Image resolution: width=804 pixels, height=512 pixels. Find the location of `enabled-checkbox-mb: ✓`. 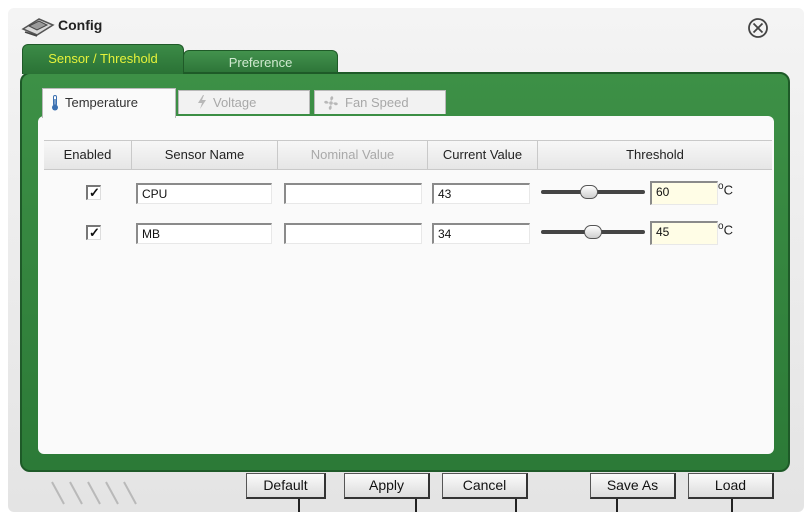

enabled-checkbox-mb: ✓ is located at coordinates (93, 232).